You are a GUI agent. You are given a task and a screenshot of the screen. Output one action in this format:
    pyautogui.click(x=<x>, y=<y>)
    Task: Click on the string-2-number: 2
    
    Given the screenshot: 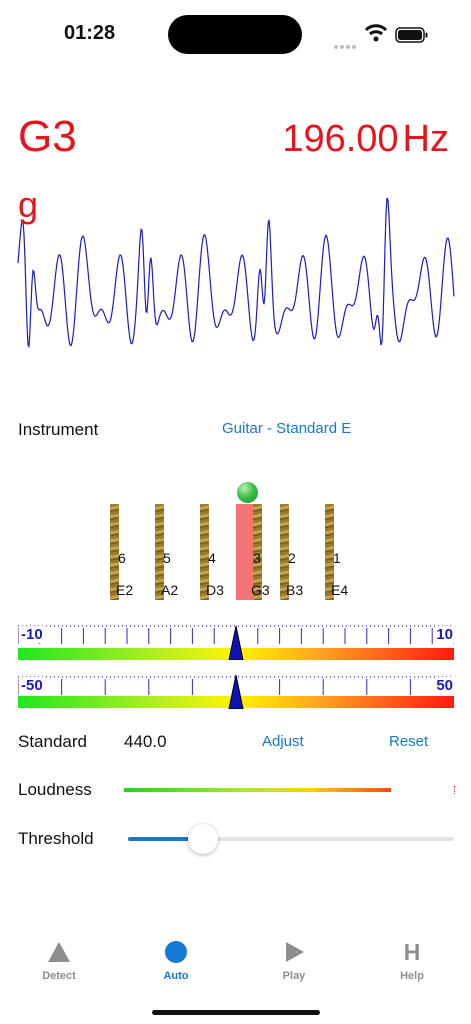 What is the action you would take?
    pyautogui.click(x=292, y=558)
    